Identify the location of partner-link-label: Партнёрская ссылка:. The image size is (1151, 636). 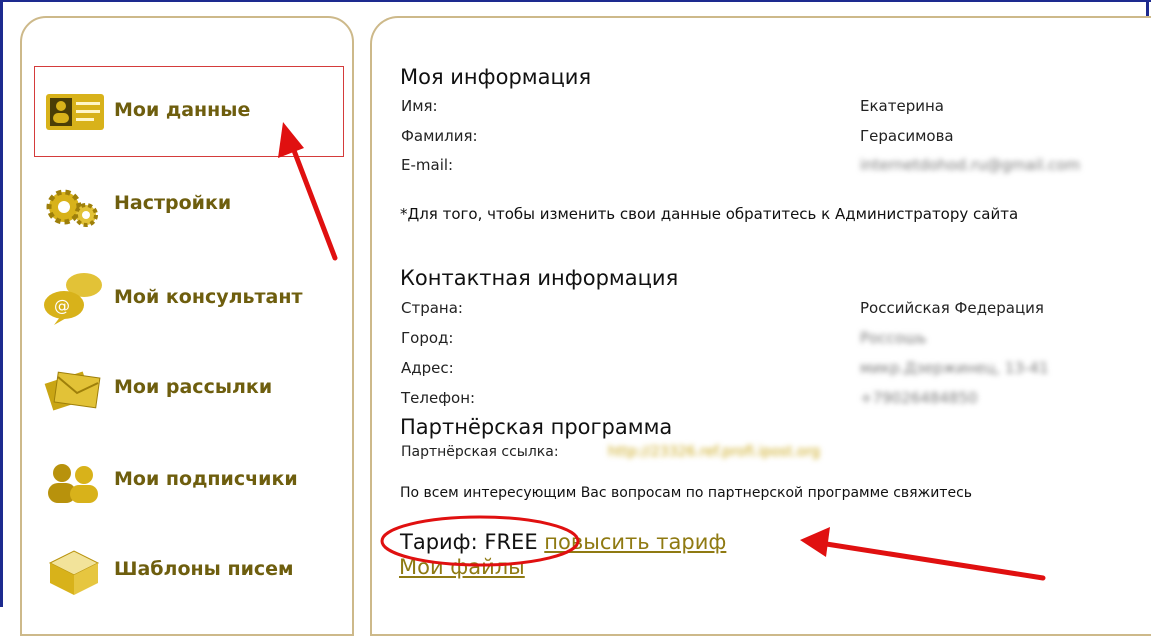
(480, 452).